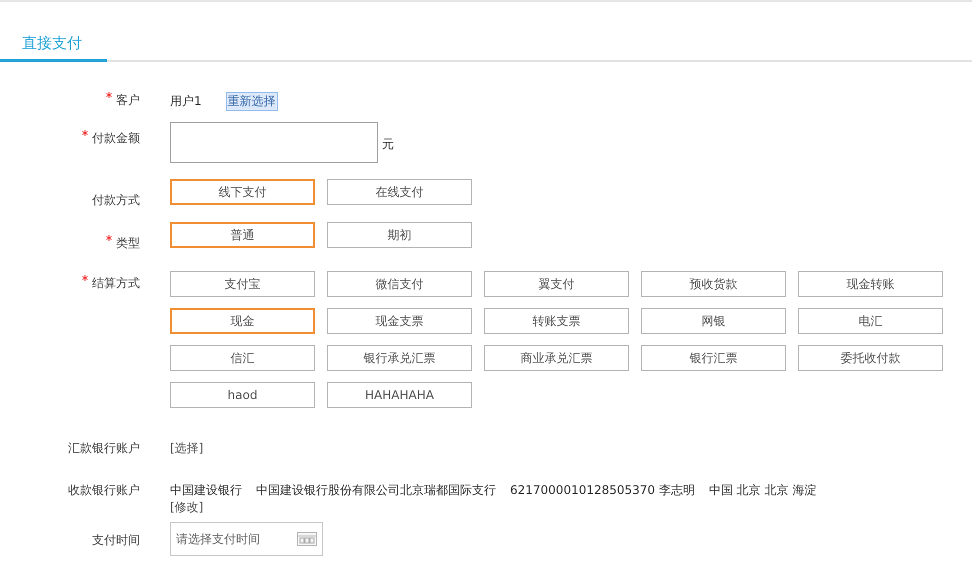  Describe the element at coordinates (556, 284) in the screenshot. I see `option-button: 翼支付` at that location.